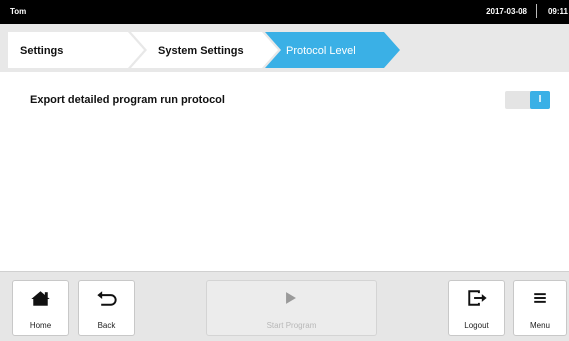 Image resolution: width=569 pixels, height=341 pixels. Describe the element at coordinates (321, 51) in the screenshot. I see `breadcrumb-label-protocol-level: Protocol Level` at that location.